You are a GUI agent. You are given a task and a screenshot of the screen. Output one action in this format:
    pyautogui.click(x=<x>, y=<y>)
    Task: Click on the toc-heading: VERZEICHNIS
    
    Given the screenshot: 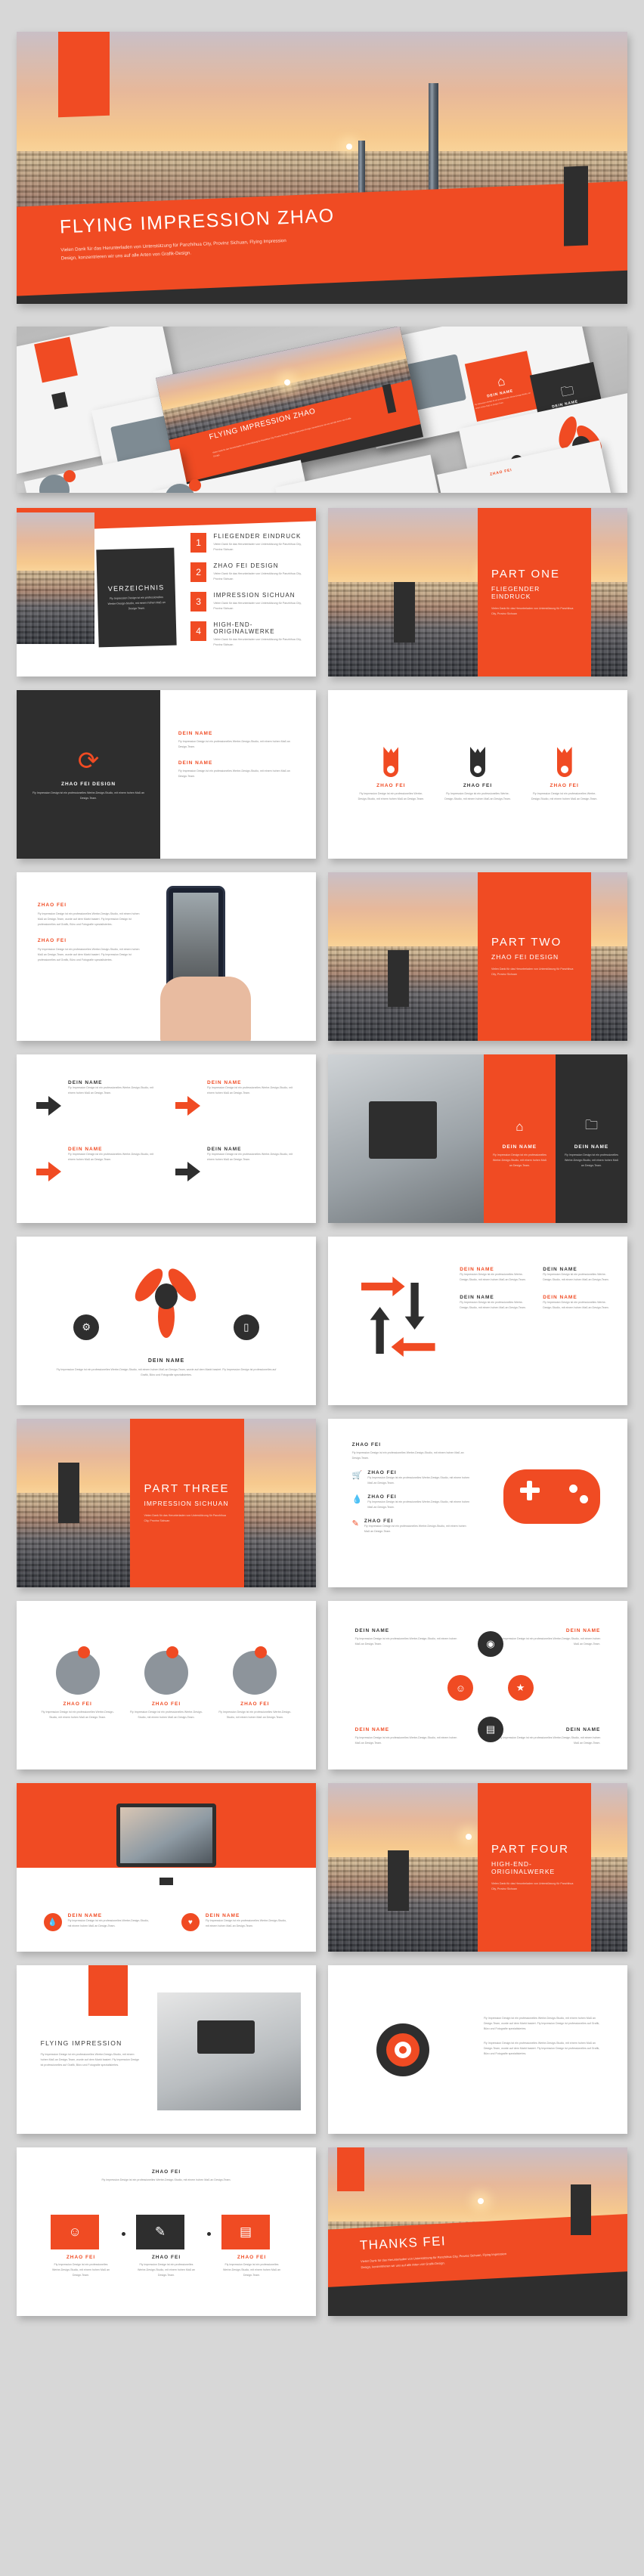 What is the action you would take?
    pyautogui.click(x=136, y=588)
    